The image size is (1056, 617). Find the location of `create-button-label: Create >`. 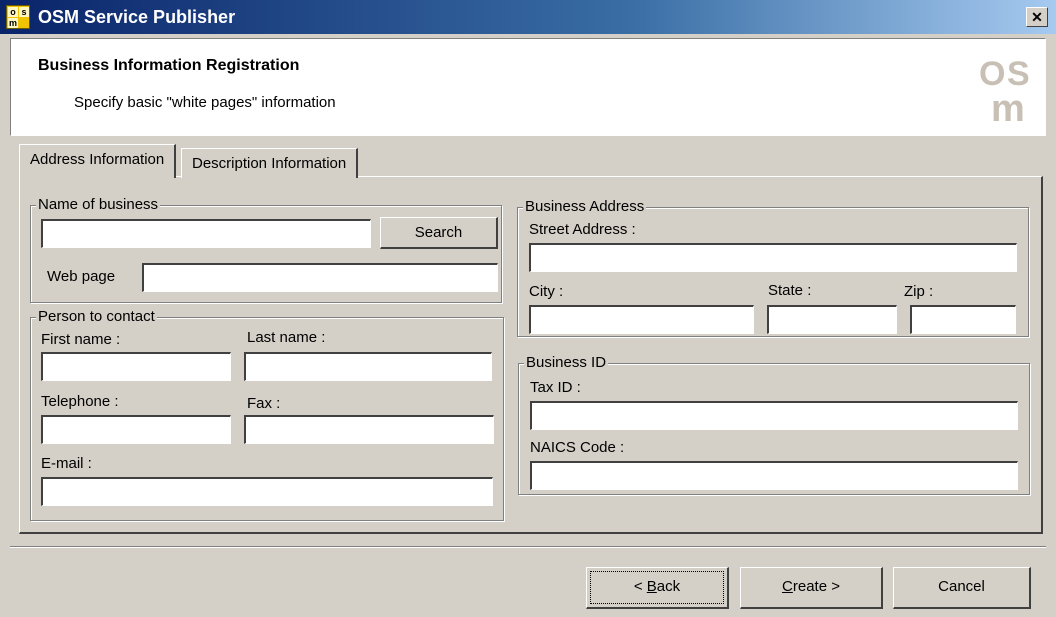

create-button-label: Create > is located at coordinates (811, 586).